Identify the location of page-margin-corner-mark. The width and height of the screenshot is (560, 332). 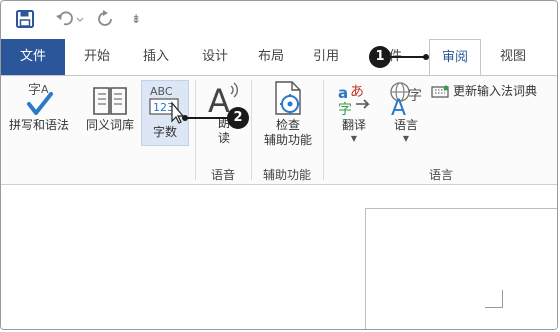
(494, 299).